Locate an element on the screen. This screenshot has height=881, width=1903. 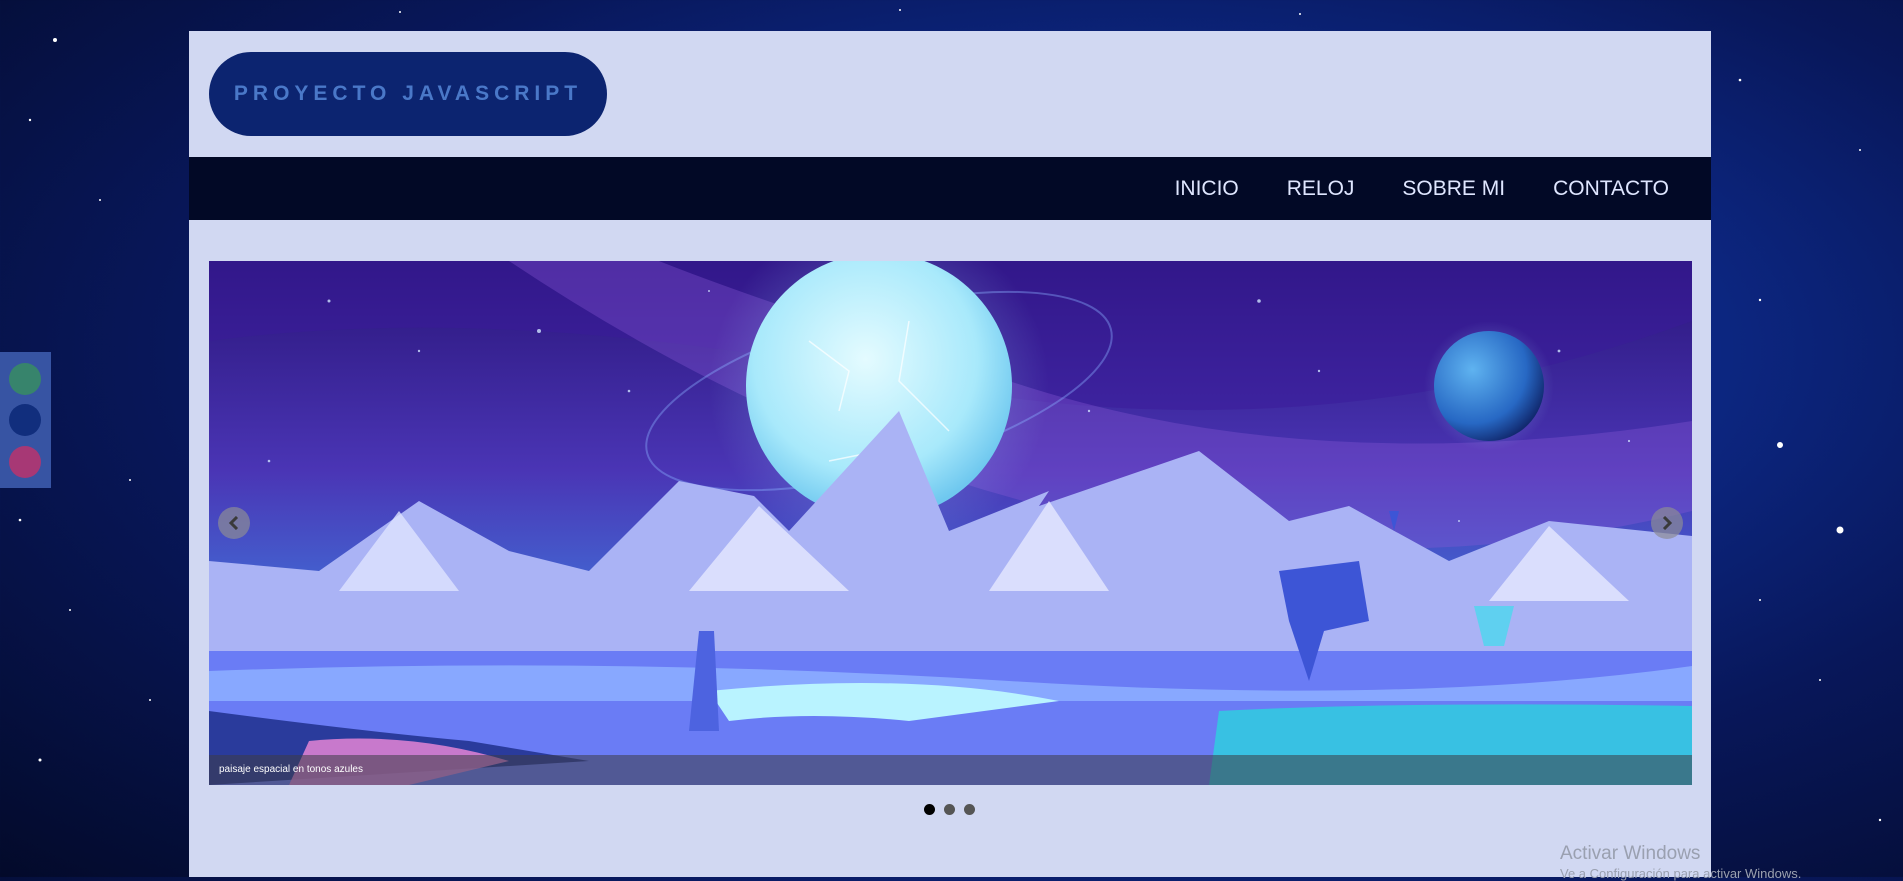
logo: PROYECTO JAVASCRIPT is located at coordinates (408, 94).